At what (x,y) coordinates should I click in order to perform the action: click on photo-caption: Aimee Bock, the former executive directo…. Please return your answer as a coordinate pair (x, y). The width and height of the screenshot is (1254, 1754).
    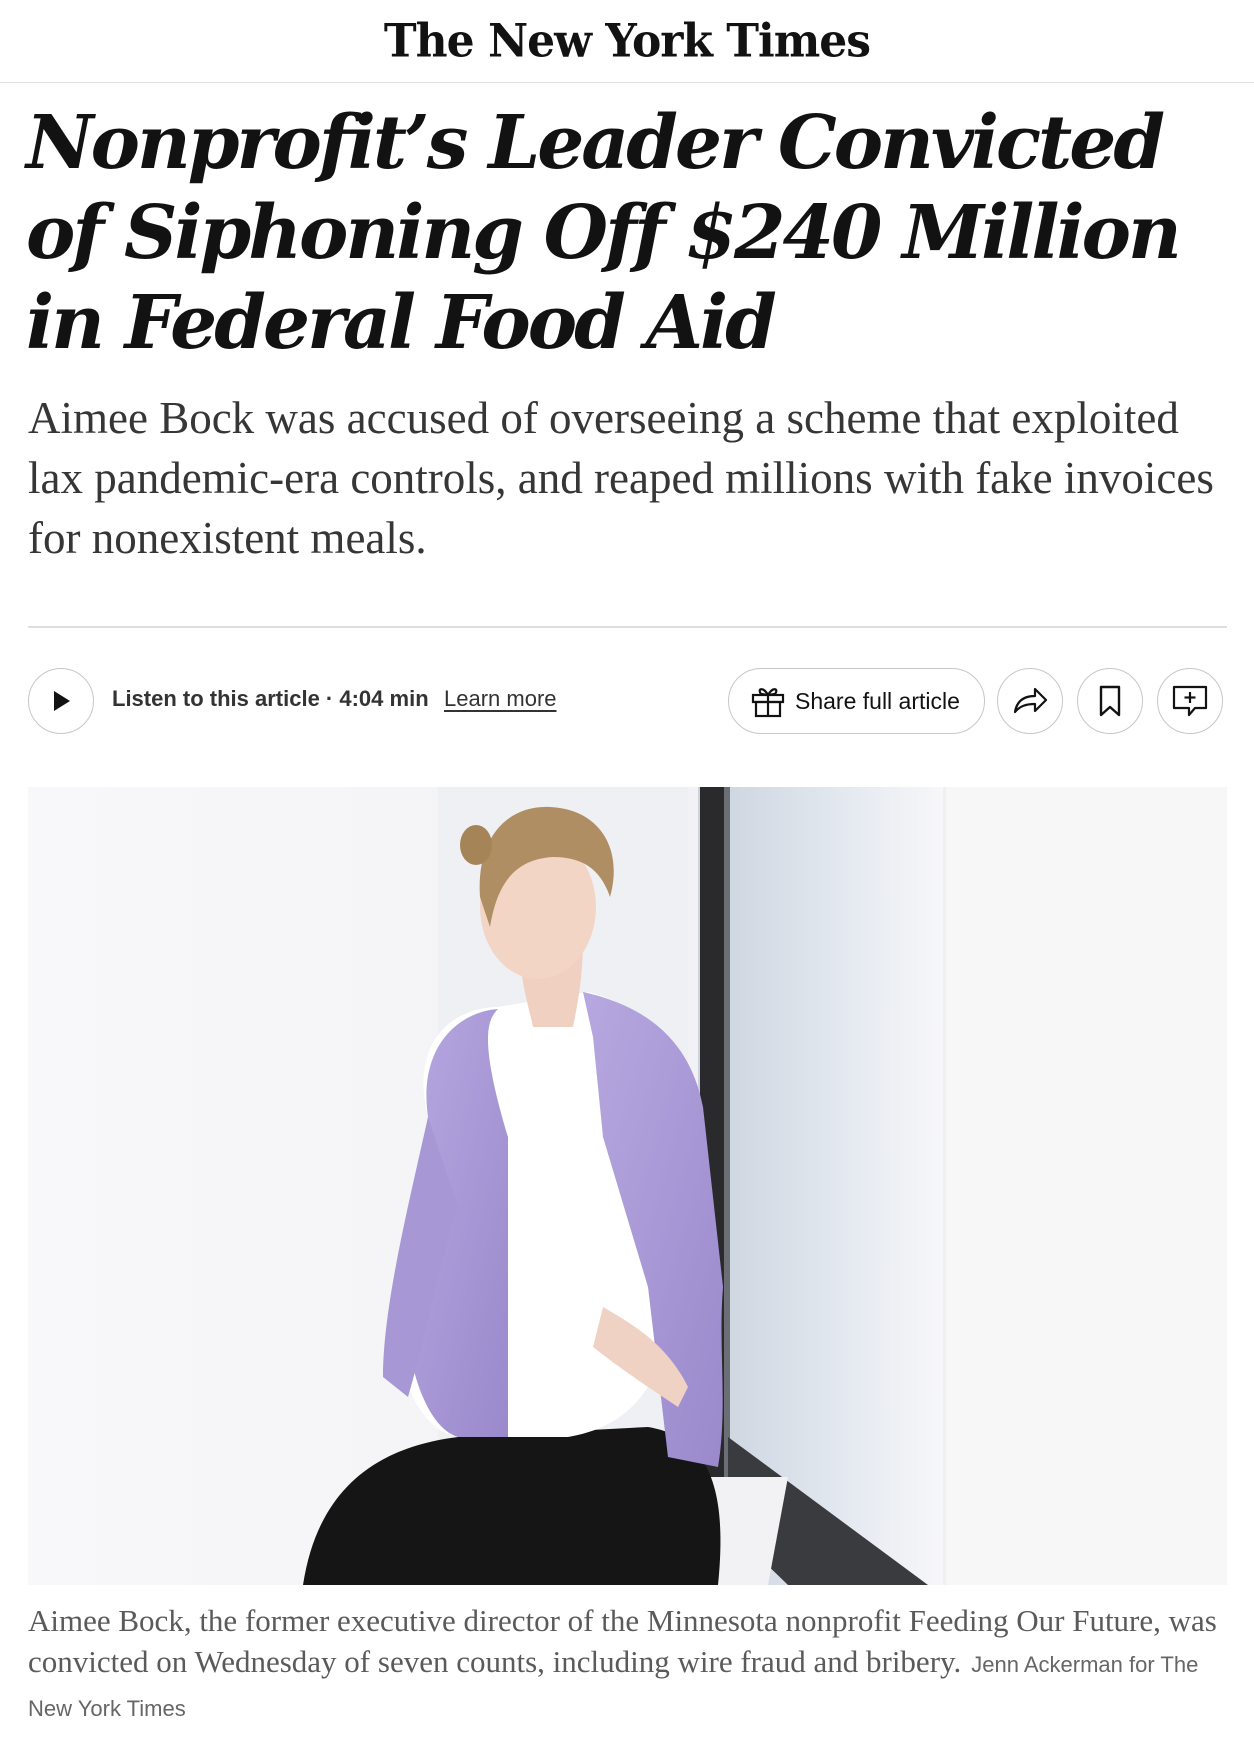
    Looking at the image, I should click on (623, 1664).